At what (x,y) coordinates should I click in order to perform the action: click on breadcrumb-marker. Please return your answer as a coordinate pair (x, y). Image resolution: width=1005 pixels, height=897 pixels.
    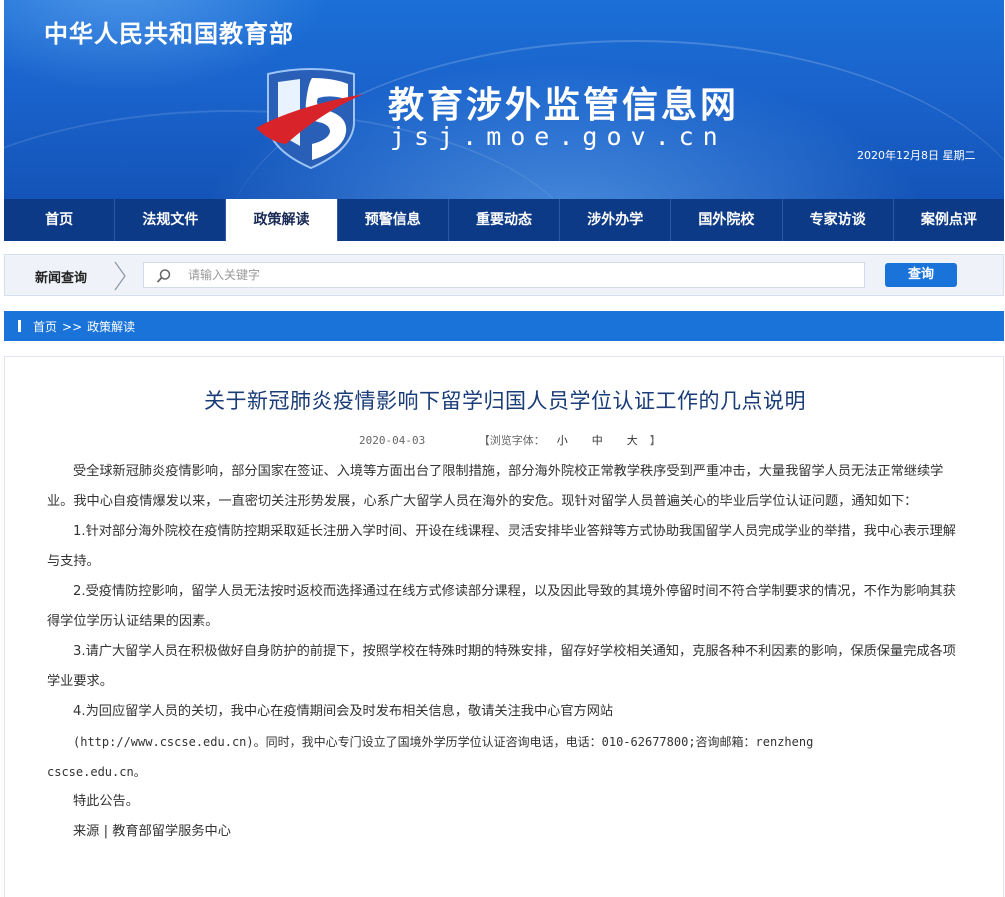
    Looking at the image, I should click on (19, 326).